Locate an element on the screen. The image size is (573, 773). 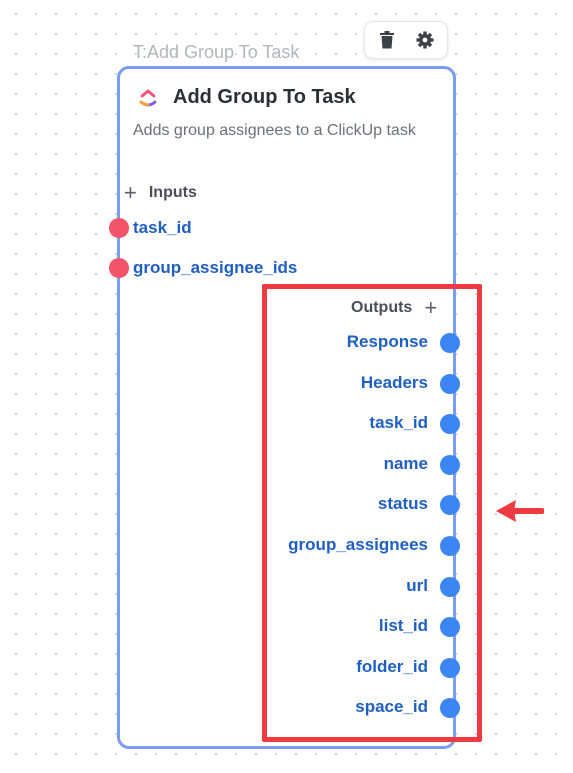
gear-icon is located at coordinates (425, 40).